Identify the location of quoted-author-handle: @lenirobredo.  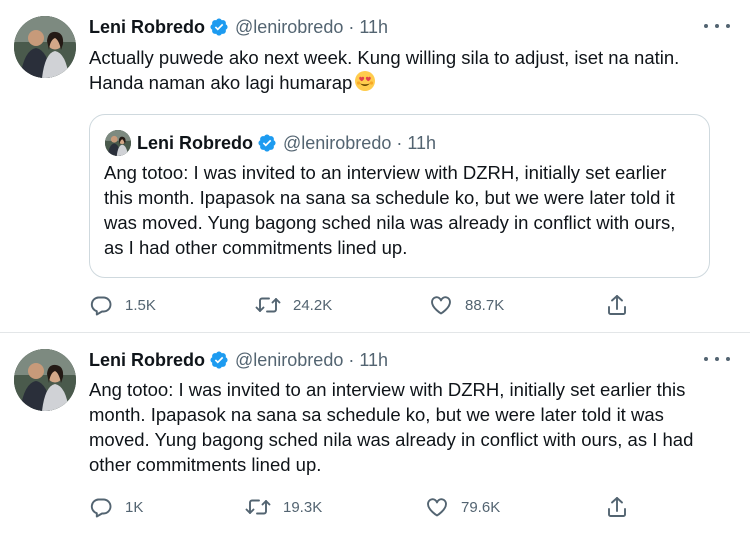
(337, 143).